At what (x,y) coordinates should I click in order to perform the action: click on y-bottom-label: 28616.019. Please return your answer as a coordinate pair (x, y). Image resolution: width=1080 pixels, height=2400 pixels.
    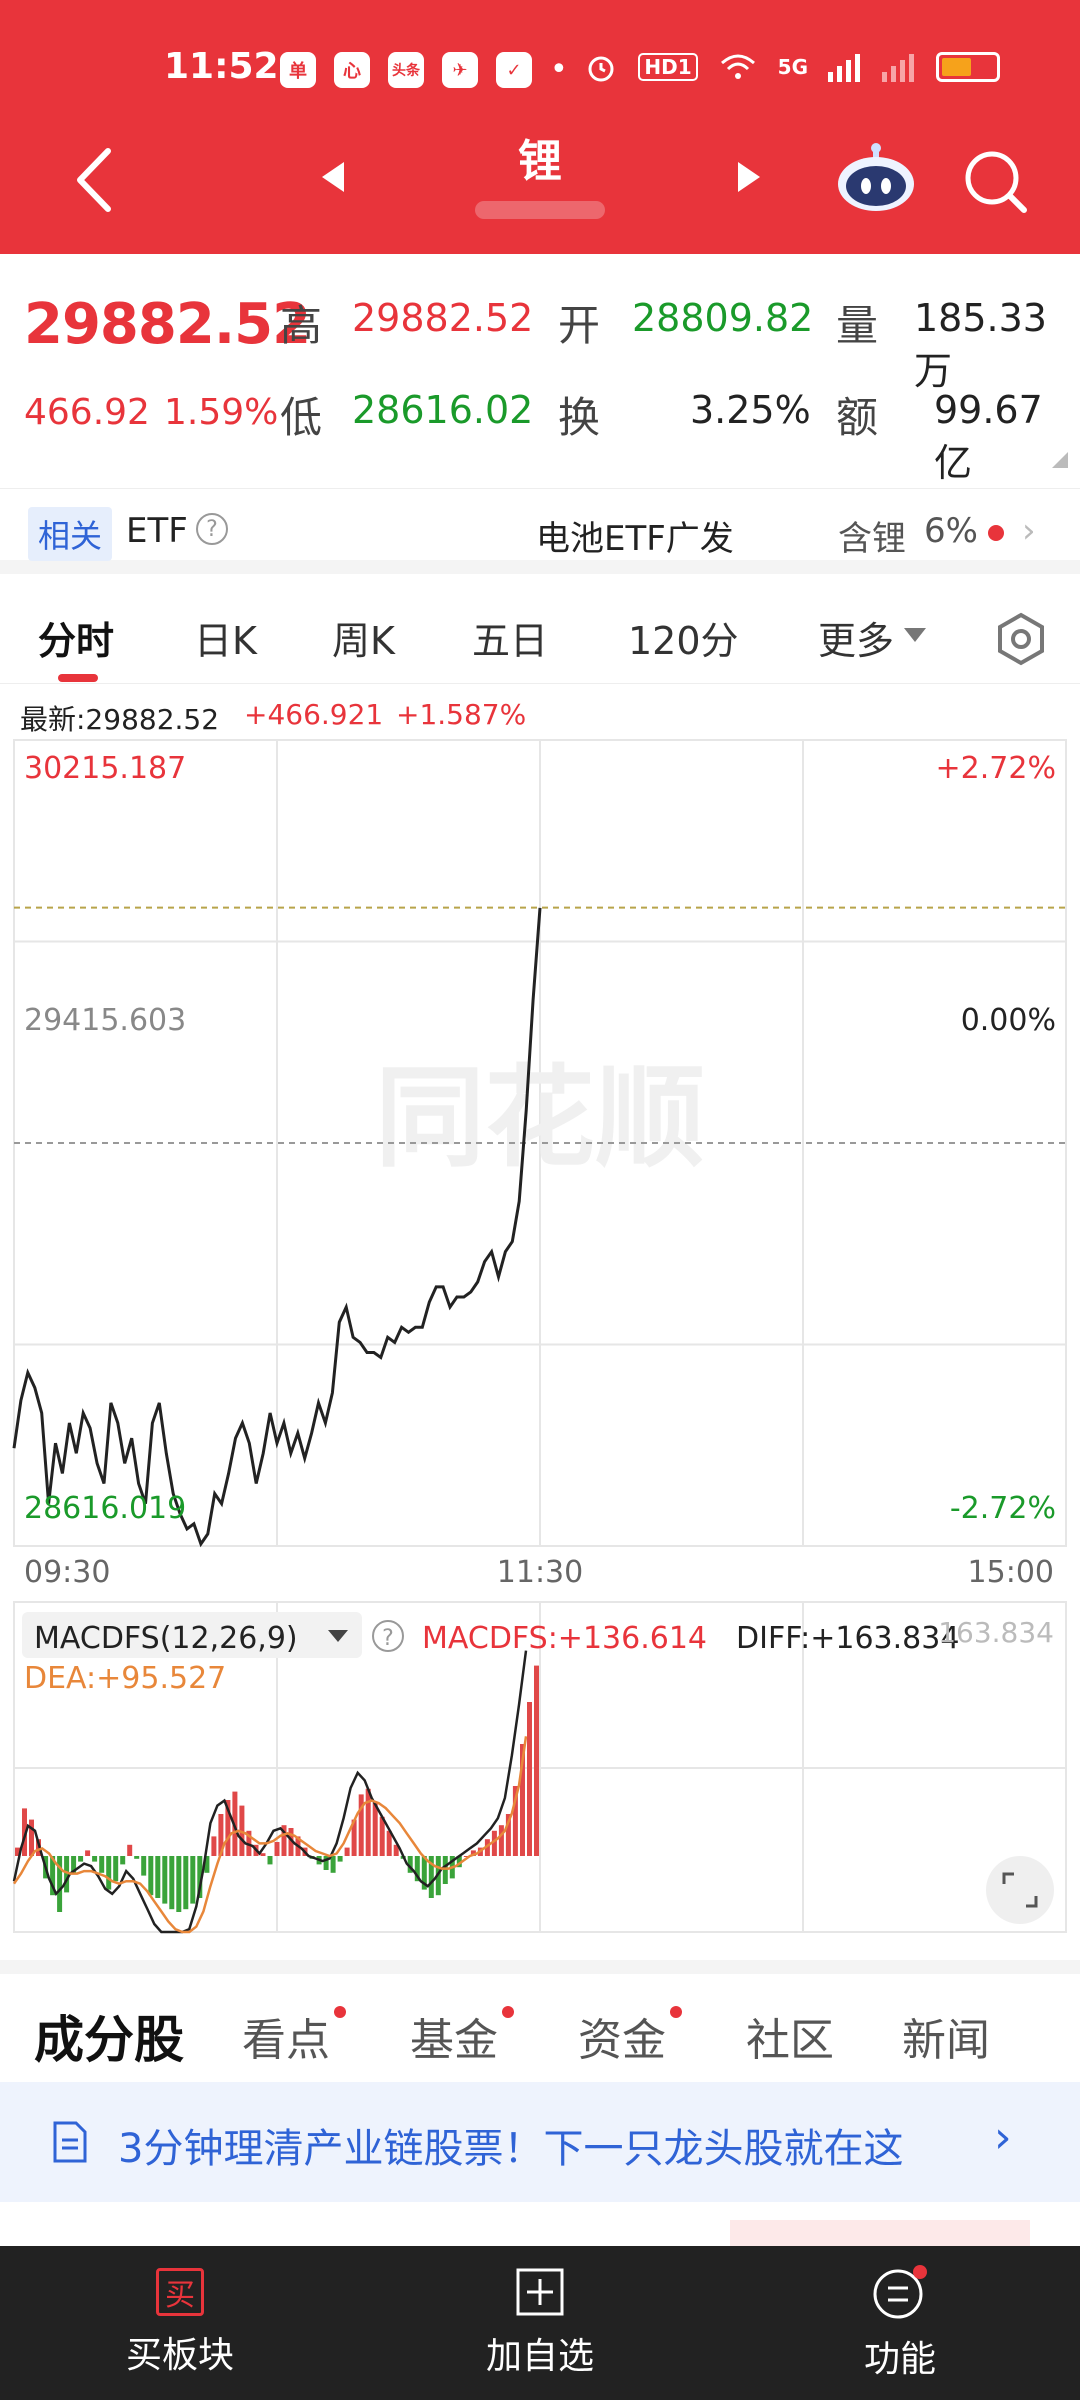
    Looking at the image, I should click on (105, 1508).